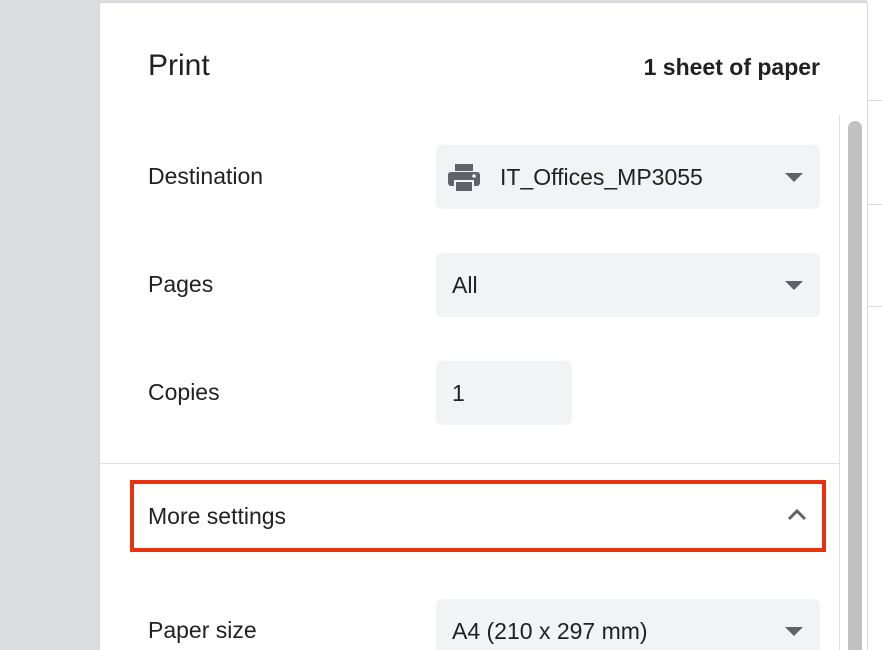 The width and height of the screenshot is (882, 650). I want to click on chevron-up-icon, so click(797, 514).